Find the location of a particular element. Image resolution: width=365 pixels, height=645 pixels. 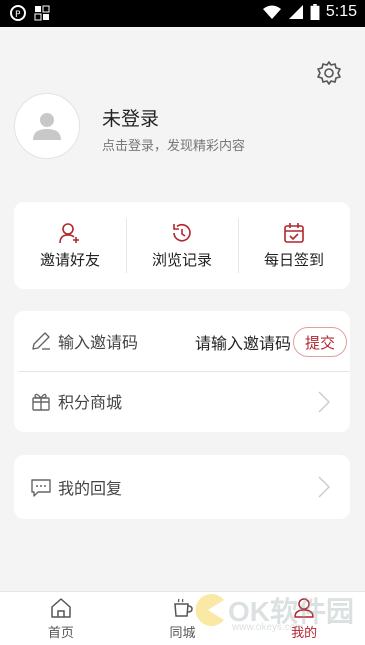

screen-grid-icon is located at coordinates (42, 13).